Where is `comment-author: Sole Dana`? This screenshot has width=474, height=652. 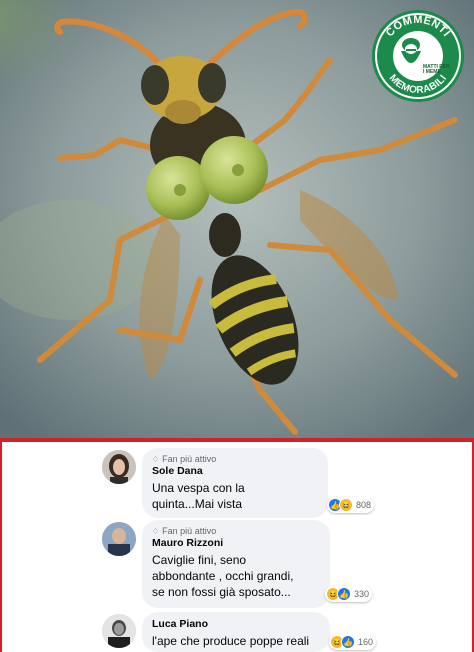 comment-author: Sole Dana is located at coordinates (235, 471).